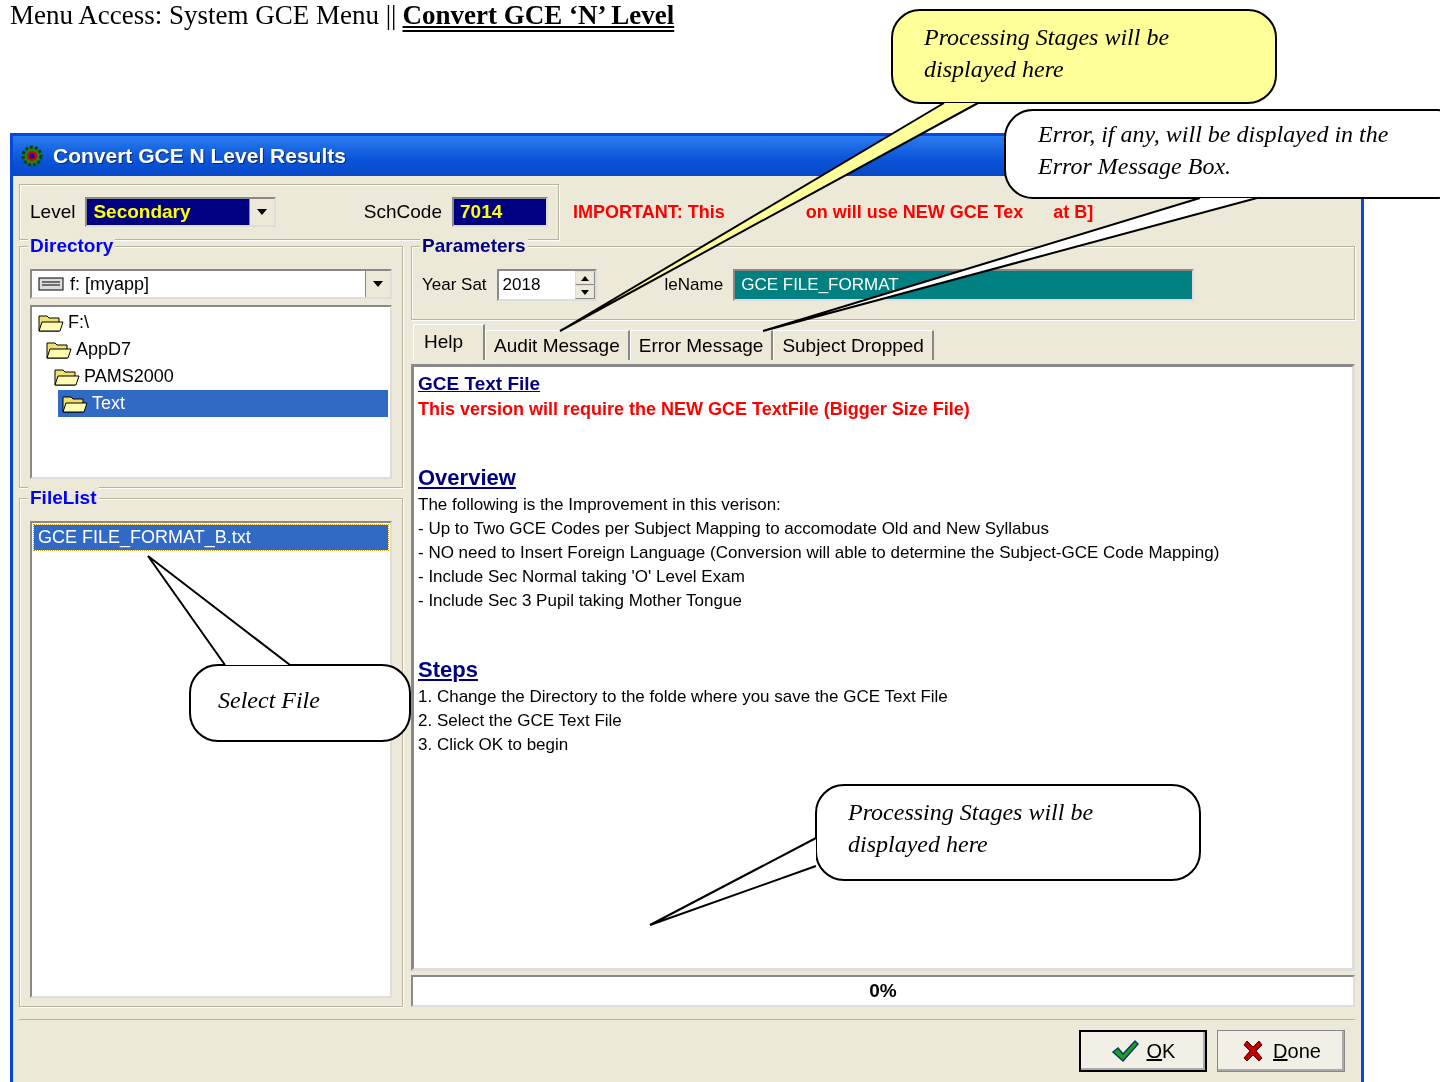  Describe the element at coordinates (1214, 150) in the screenshot. I see `callout-text: Error, if any, will be displayed in the Error Message Box.` at that location.